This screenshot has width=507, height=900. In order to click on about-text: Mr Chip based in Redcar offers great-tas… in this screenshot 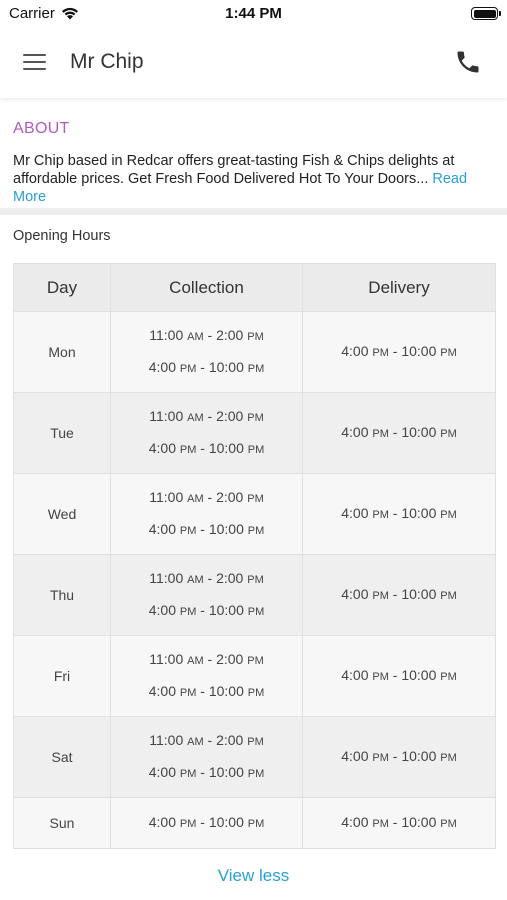, I will do `click(234, 170)`.